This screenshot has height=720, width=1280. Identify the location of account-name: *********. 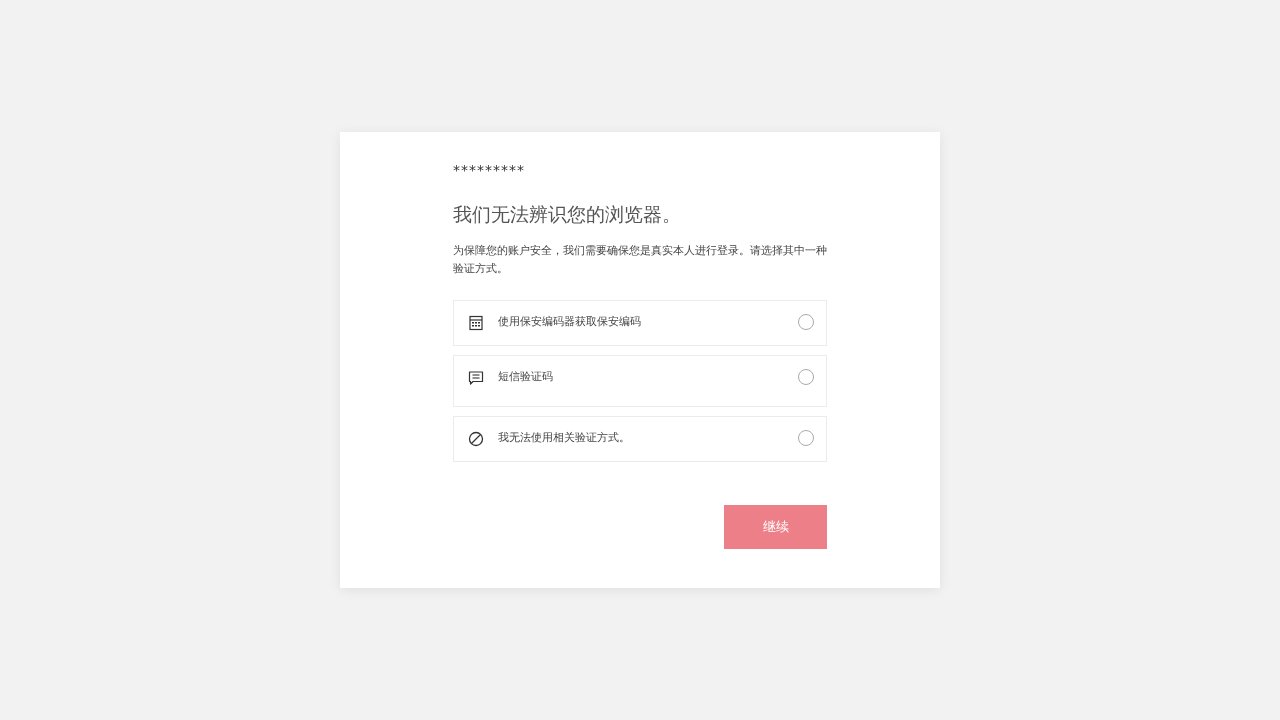
(489, 170).